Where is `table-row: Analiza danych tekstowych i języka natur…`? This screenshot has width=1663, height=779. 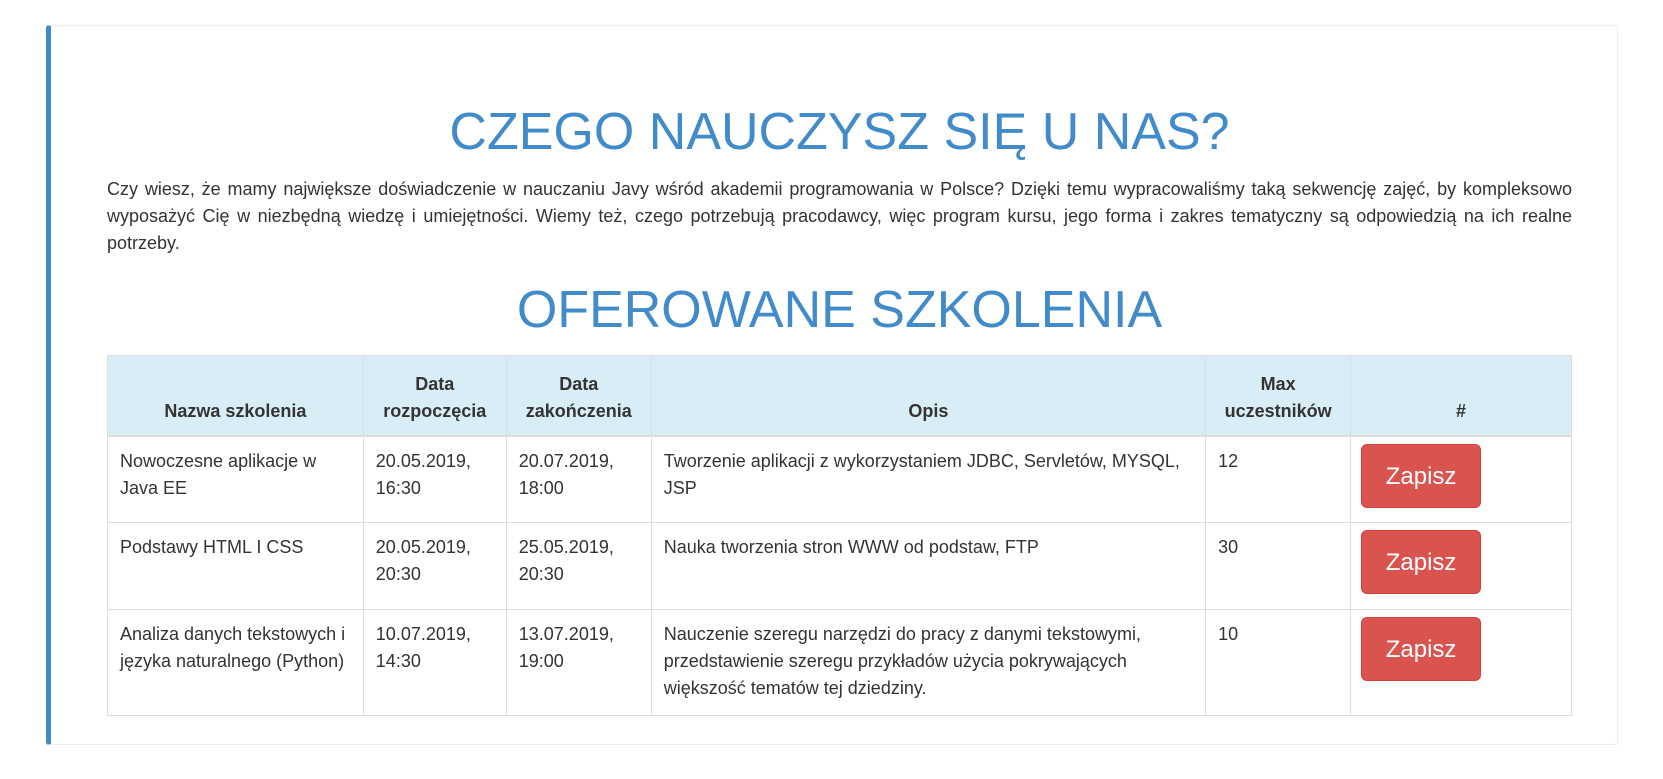 table-row: Analiza danych tekstowych i języka natur… is located at coordinates (839, 662).